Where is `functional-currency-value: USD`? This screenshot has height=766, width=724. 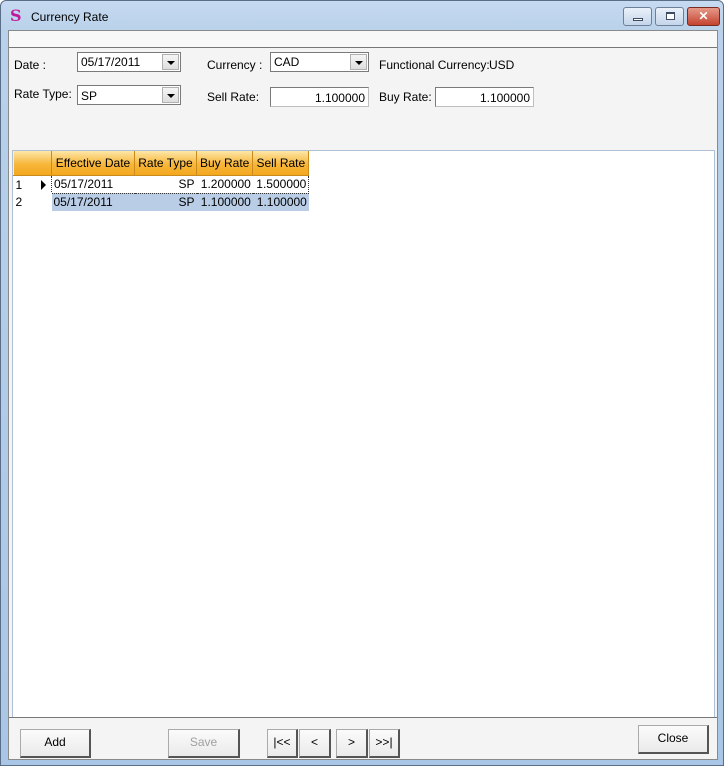 functional-currency-value: USD is located at coordinates (502, 65).